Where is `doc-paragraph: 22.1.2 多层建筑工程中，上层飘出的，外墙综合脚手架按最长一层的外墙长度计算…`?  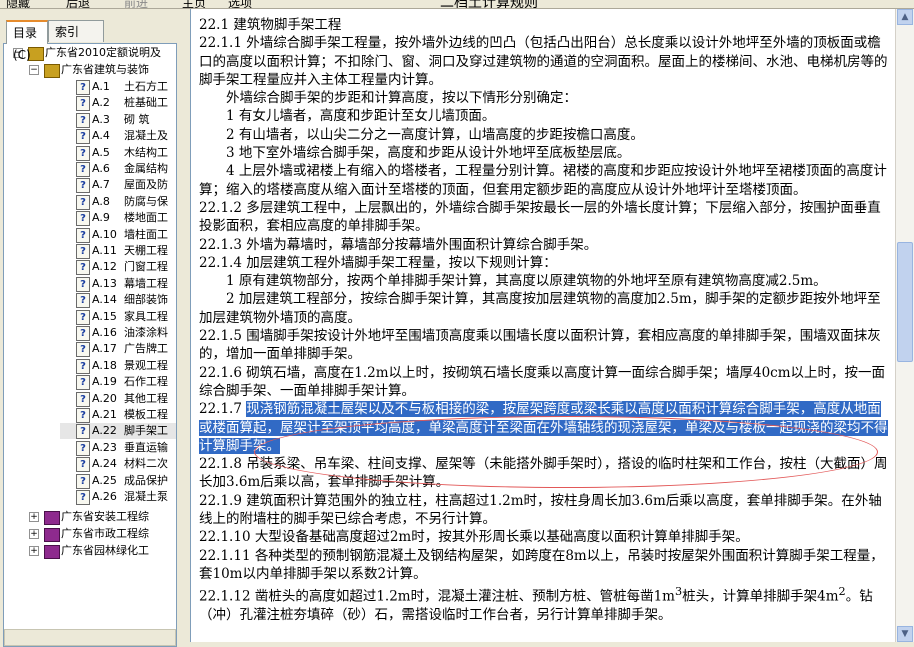
doc-paragraph: 22.1.2 多层建筑工程中，上层飘出的，外墙综合脚手架按最长一层的外墙长度计算… is located at coordinates (540, 217).